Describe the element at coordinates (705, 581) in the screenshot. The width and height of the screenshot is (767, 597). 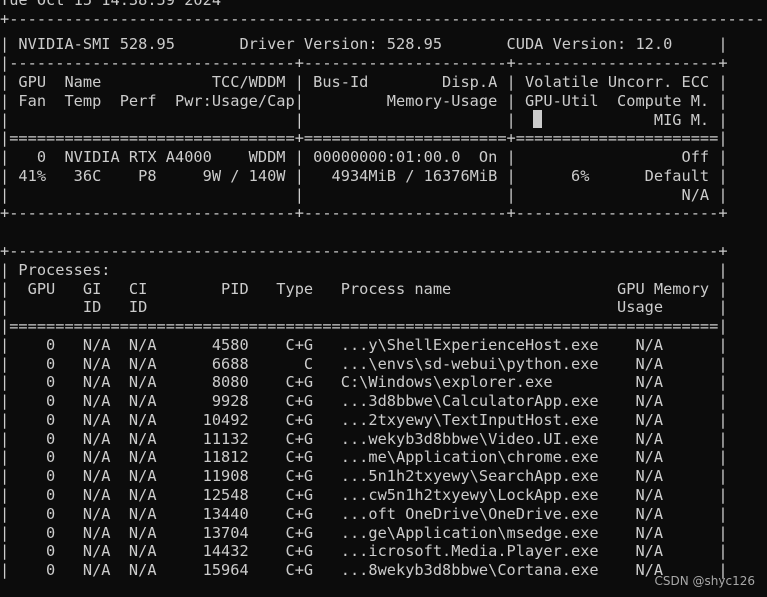
I see `watermark: CSDN @shyc126` at that location.